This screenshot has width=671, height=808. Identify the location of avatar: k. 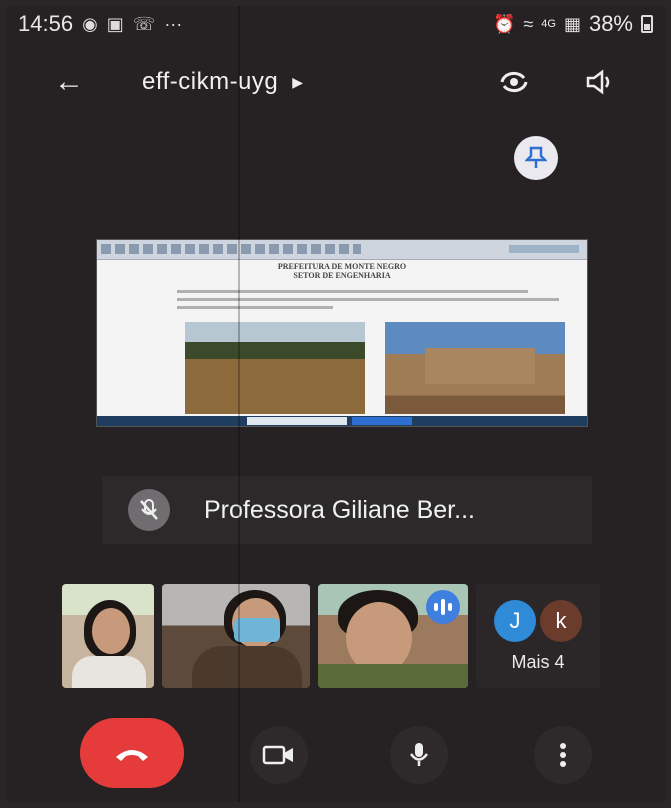
(561, 620).